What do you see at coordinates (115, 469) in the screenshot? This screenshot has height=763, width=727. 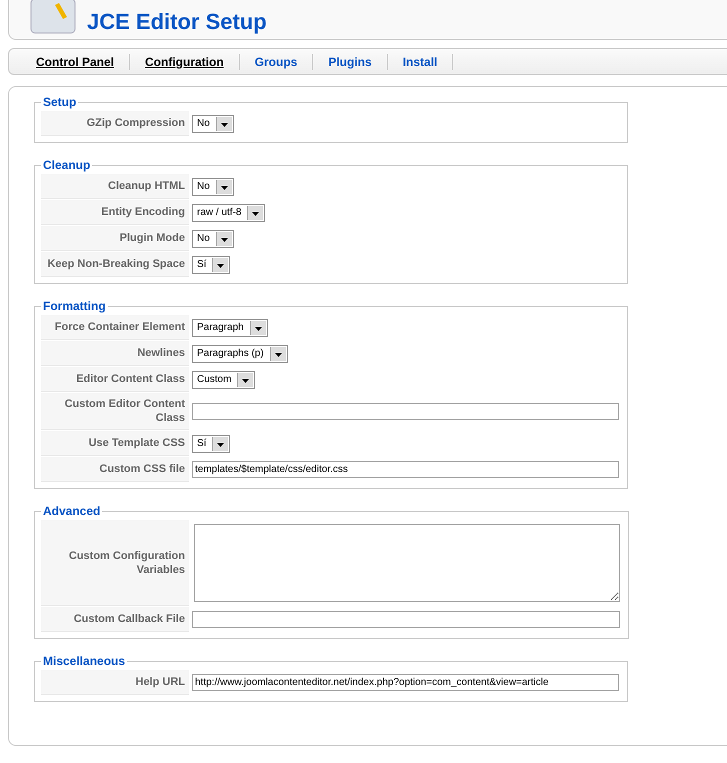 I see `field-label: Custom CSS file` at bounding box center [115, 469].